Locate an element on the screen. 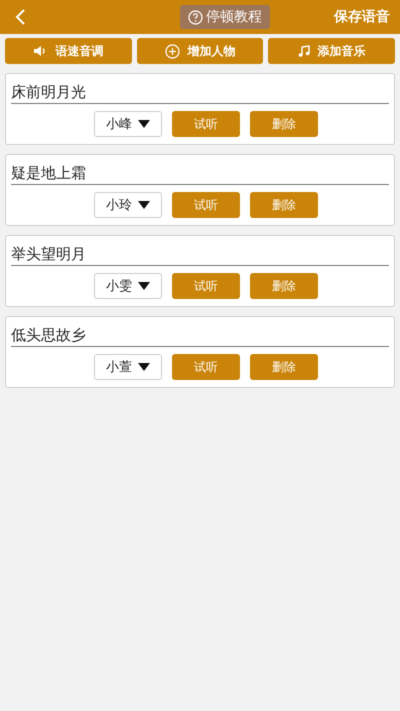  tutorial-button: 停顿教程 is located at coordinates (225, 17).